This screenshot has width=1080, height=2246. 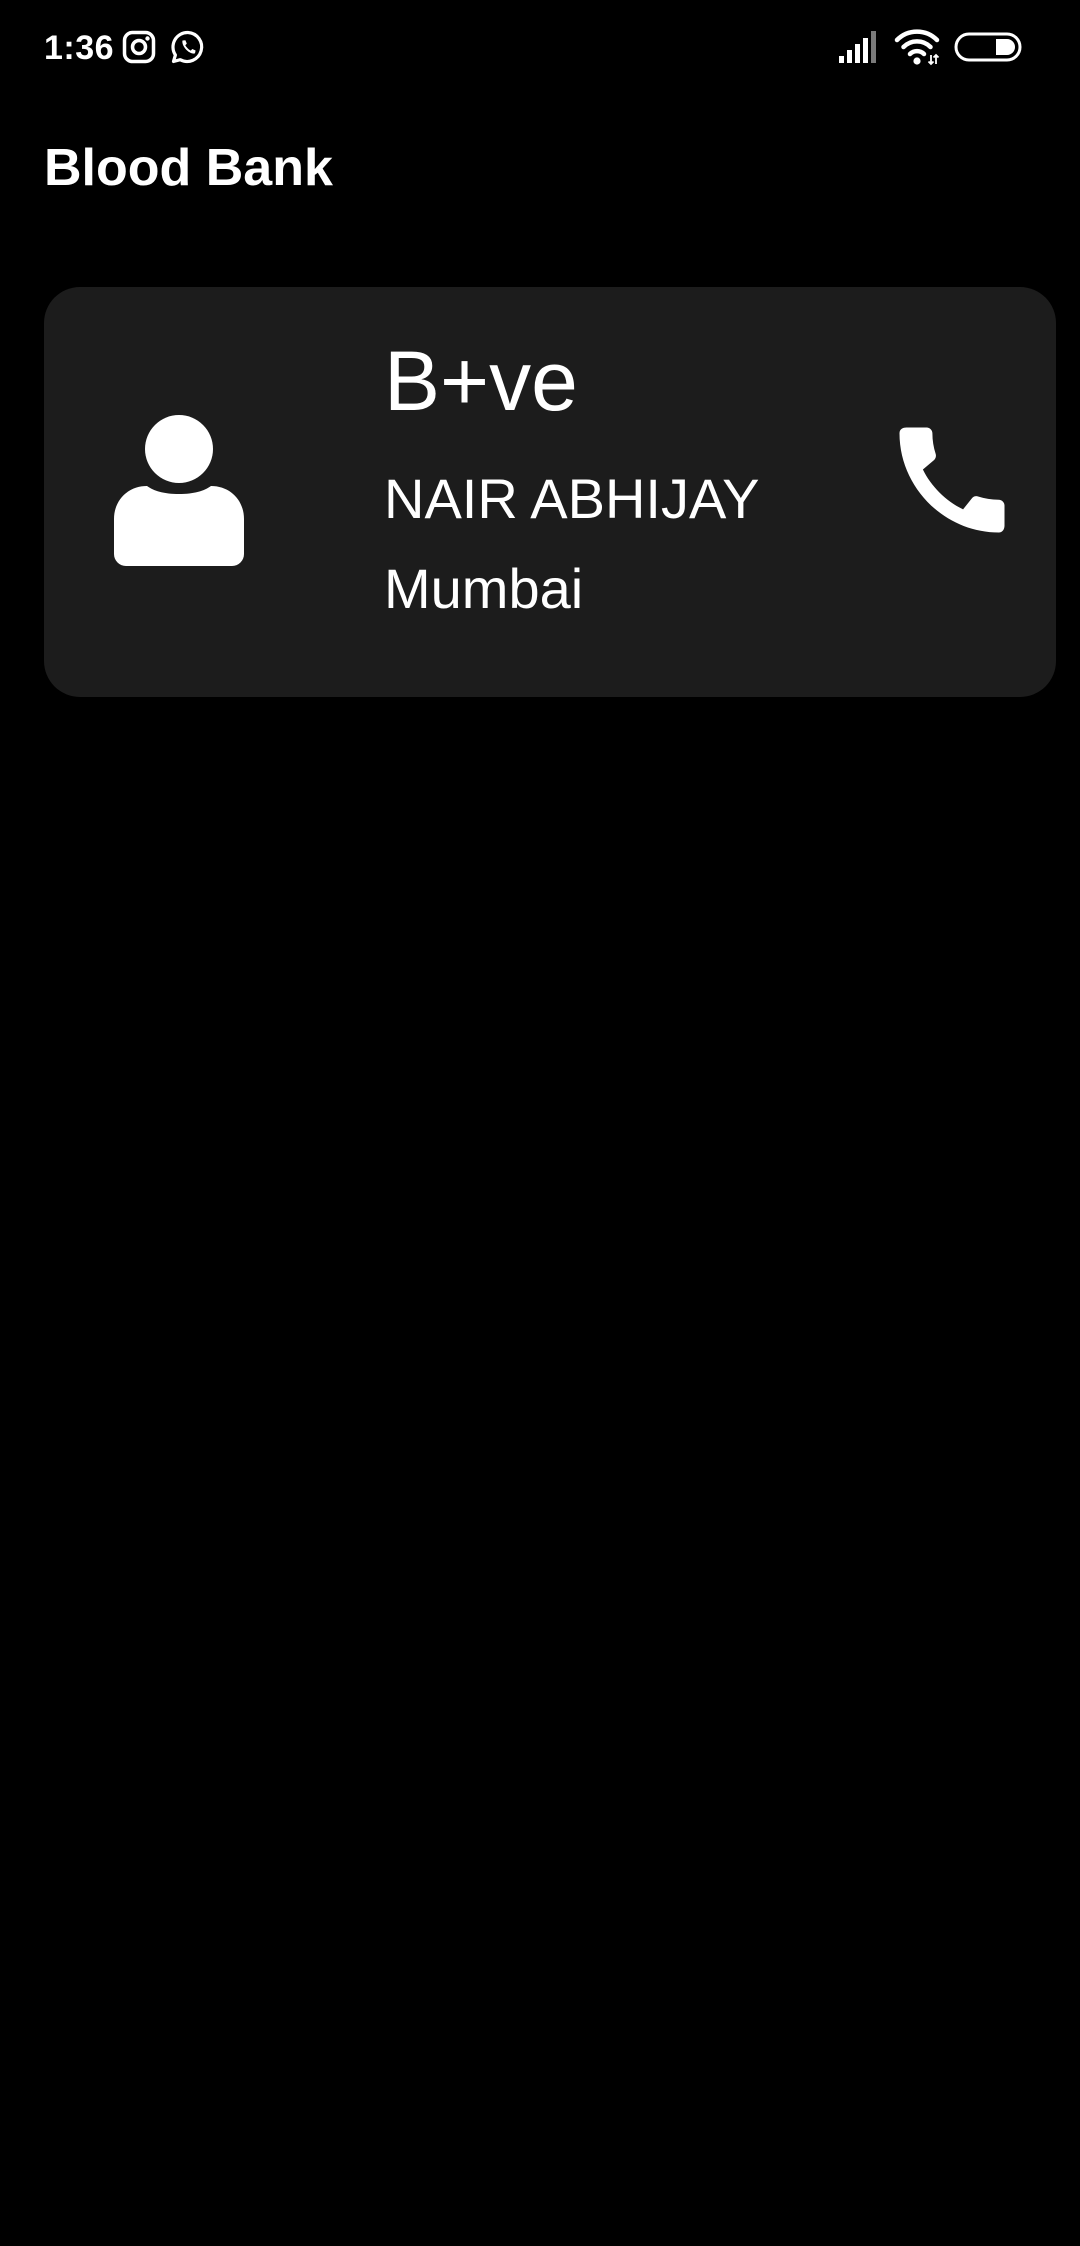 I want to click on instagram-icon, so click(x=139, y=47).